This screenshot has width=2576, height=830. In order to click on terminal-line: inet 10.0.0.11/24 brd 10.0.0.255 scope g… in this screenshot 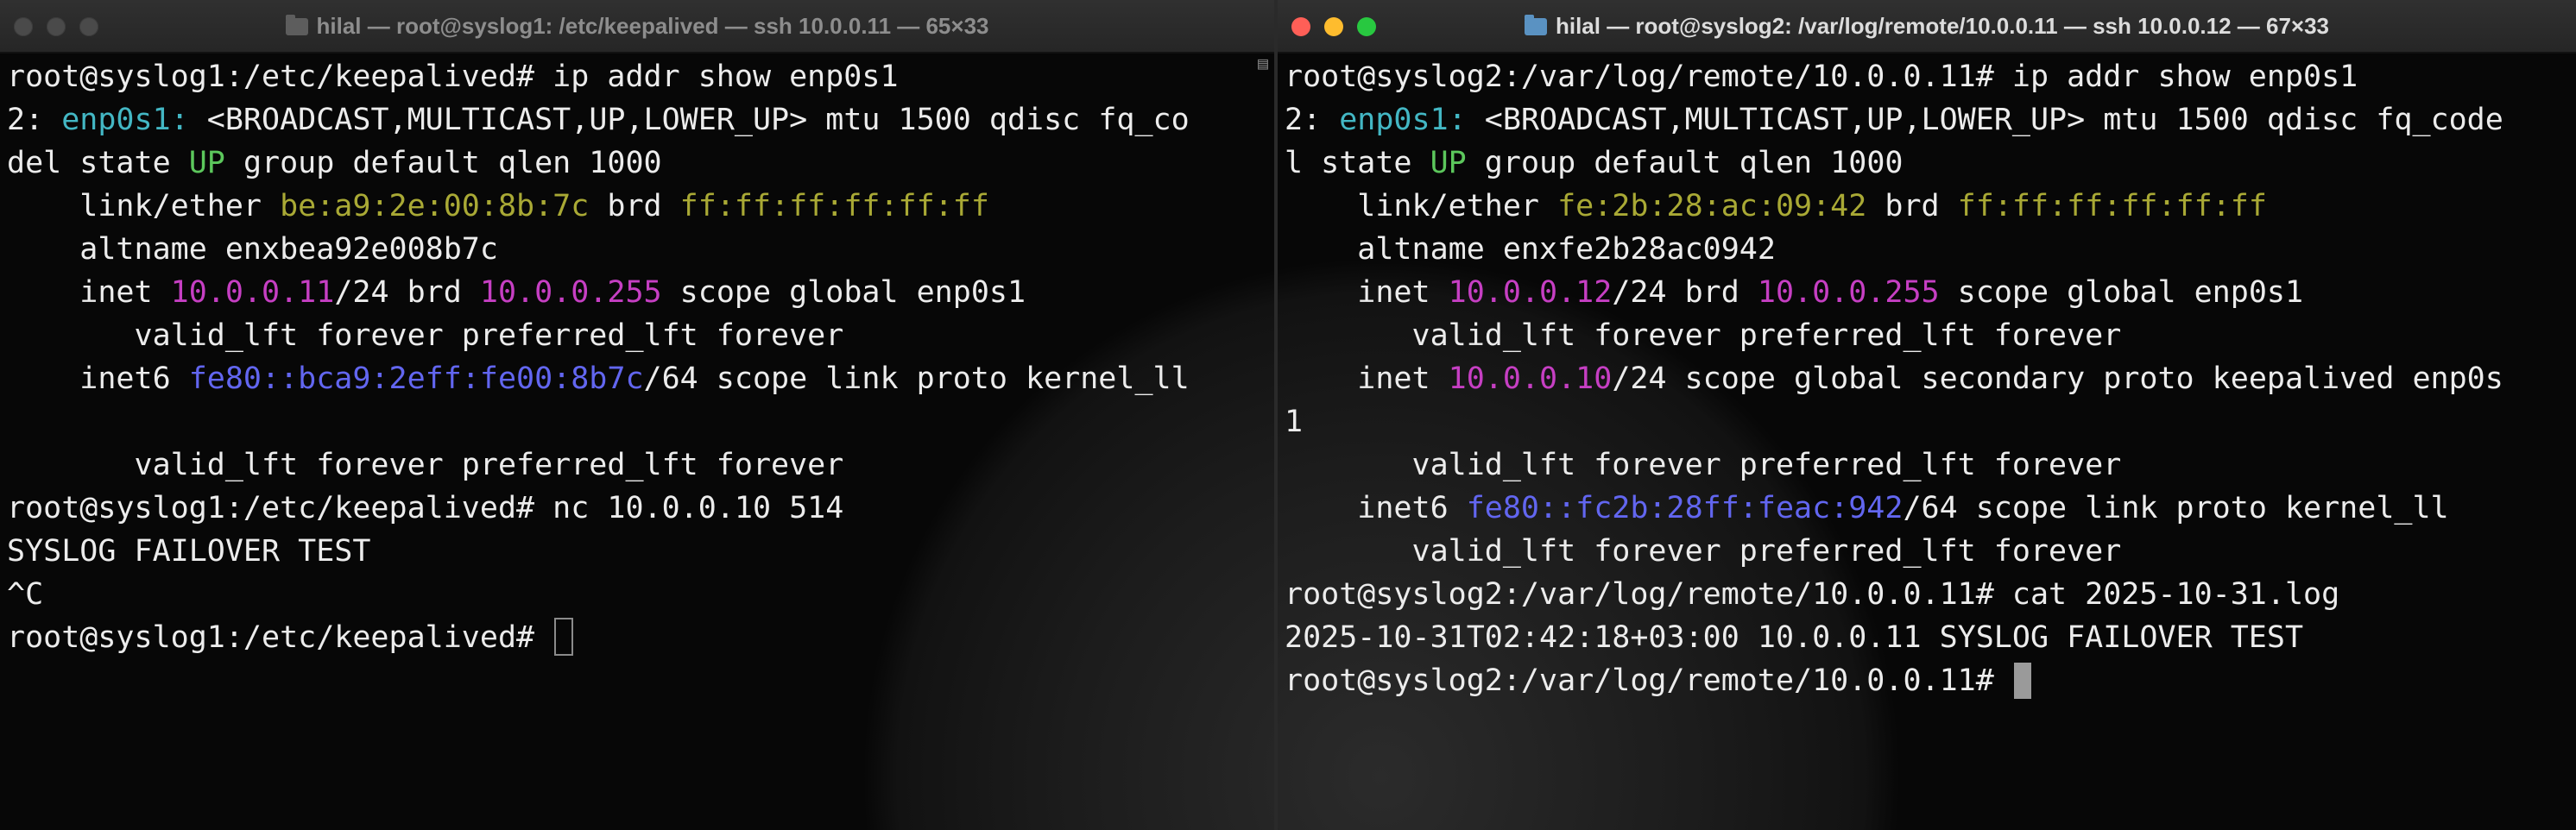, I will do `click(598, 292)`.